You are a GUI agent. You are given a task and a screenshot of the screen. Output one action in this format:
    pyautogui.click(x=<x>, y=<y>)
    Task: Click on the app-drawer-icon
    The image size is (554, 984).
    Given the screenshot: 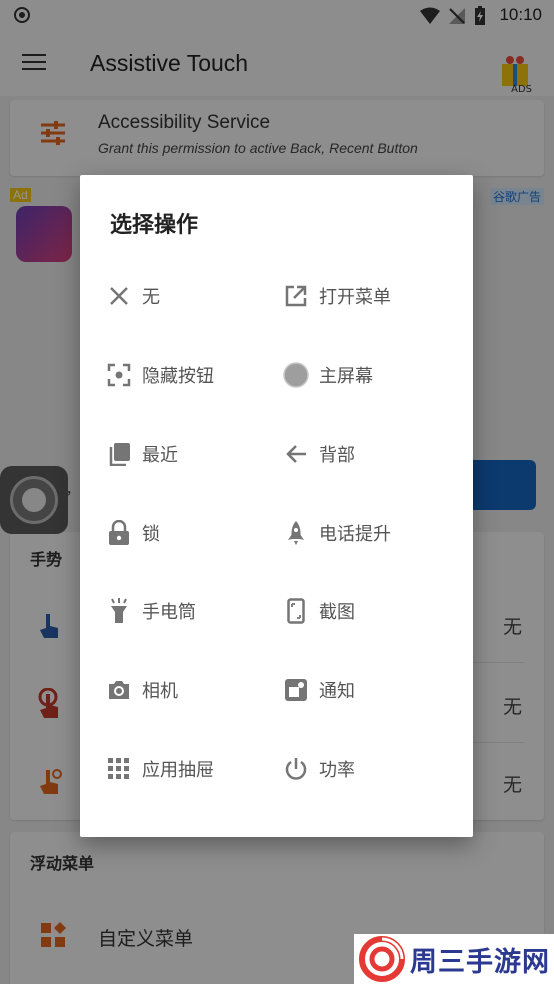 What is the action you would take?
    pyautogui.click(x=119, y=769)
    